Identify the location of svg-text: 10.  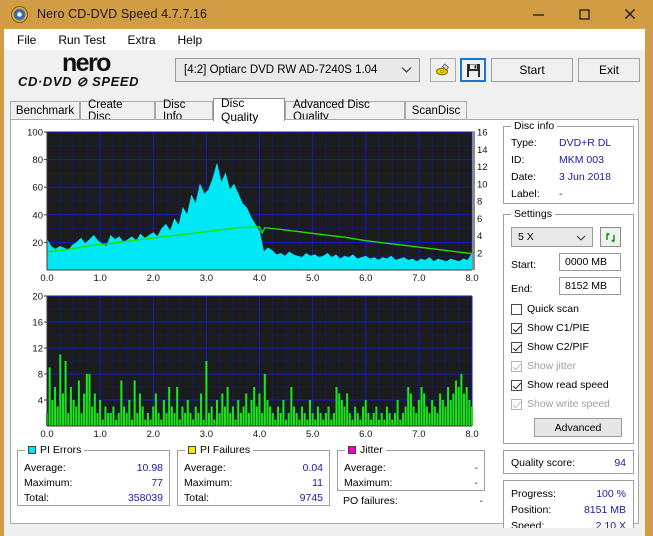
(482, 184).